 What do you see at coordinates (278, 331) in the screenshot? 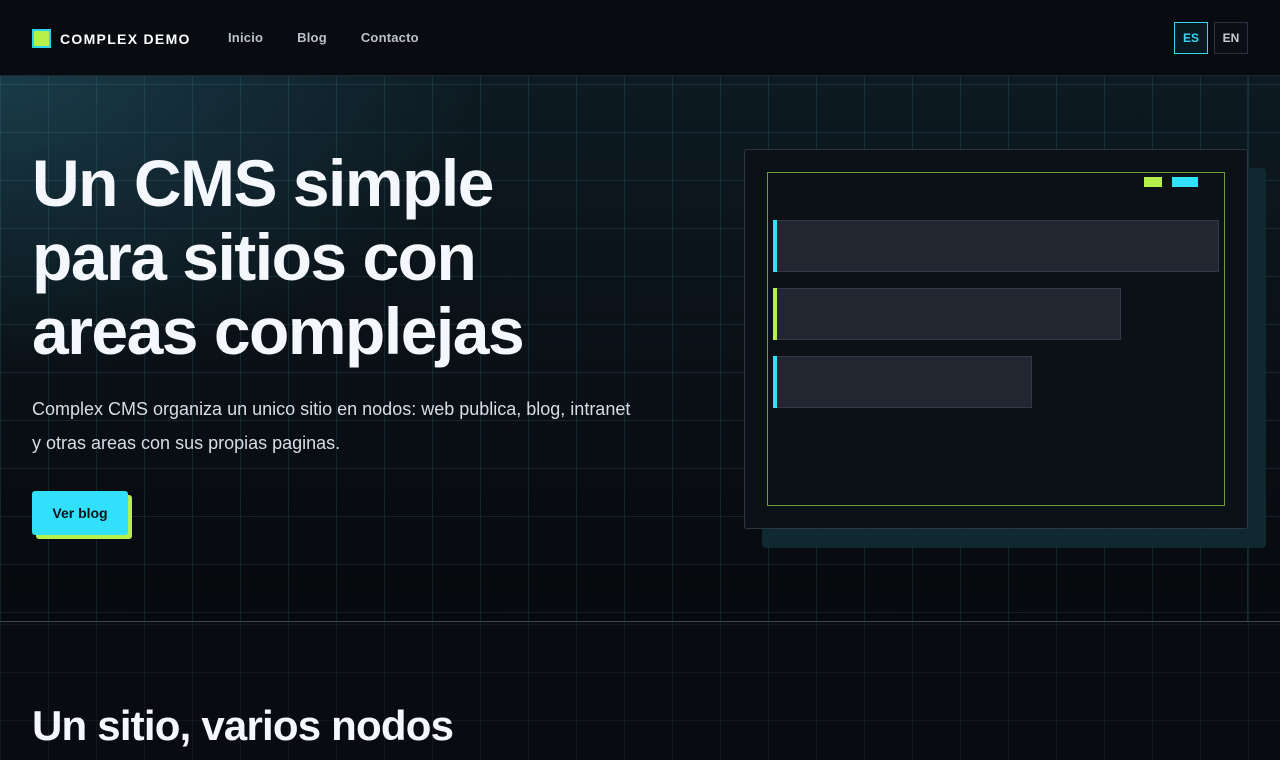
I see `headline-line: areas complejas` at bounding box center [278, 331].